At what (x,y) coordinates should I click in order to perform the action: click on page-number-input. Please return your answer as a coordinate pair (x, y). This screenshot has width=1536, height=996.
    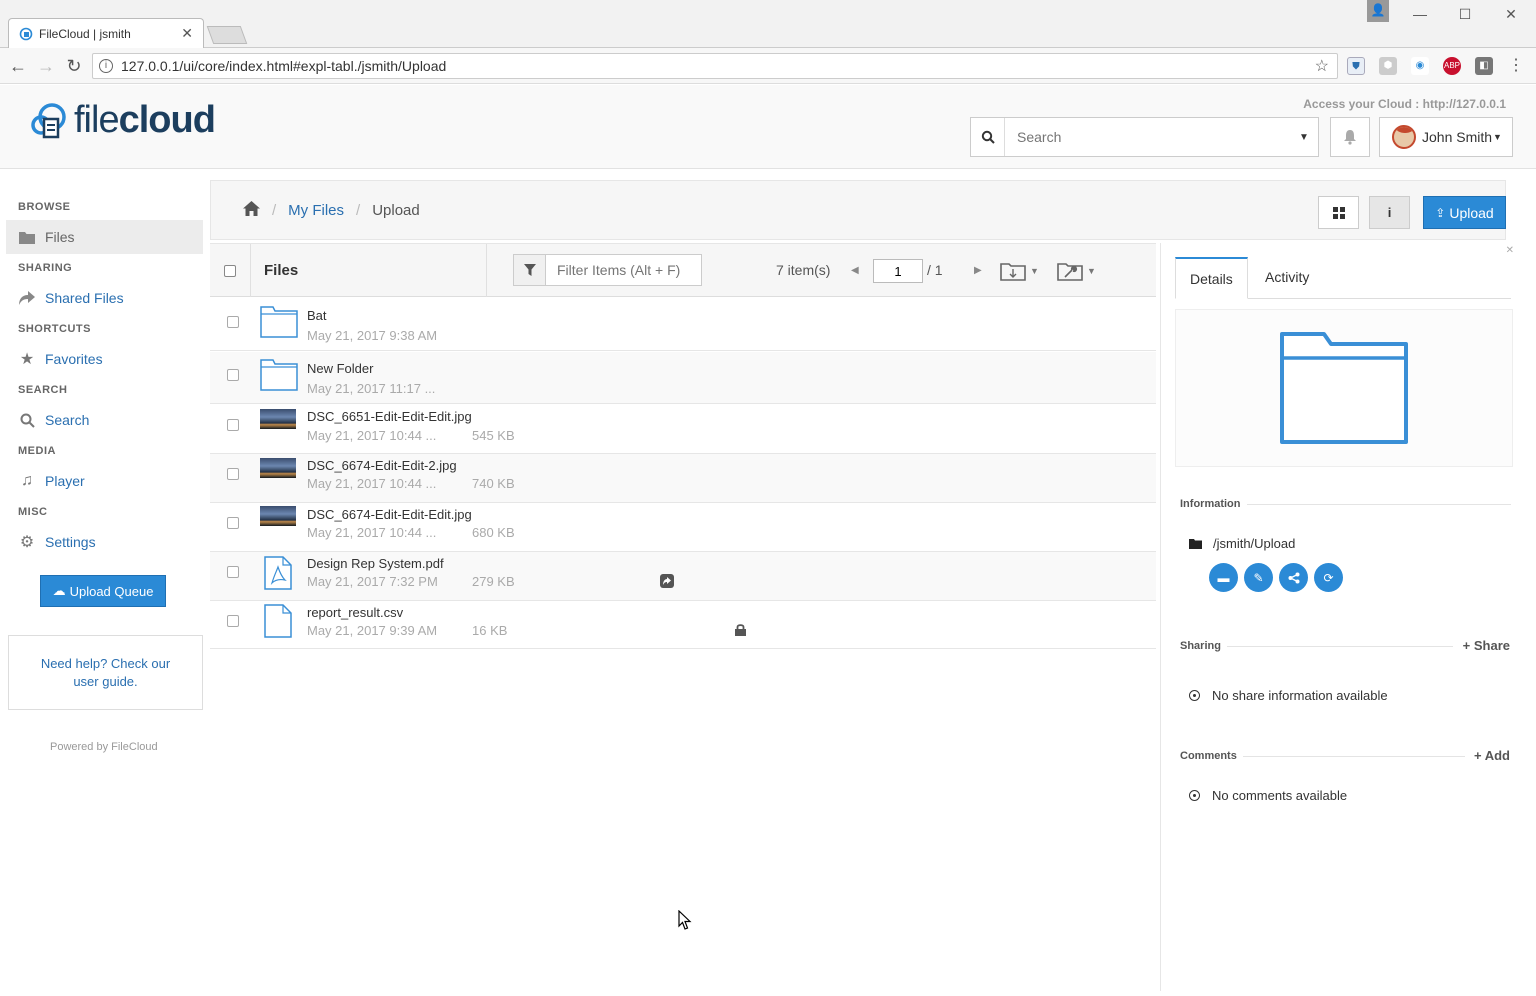
    Looking at the image, I should click on (898, 271).